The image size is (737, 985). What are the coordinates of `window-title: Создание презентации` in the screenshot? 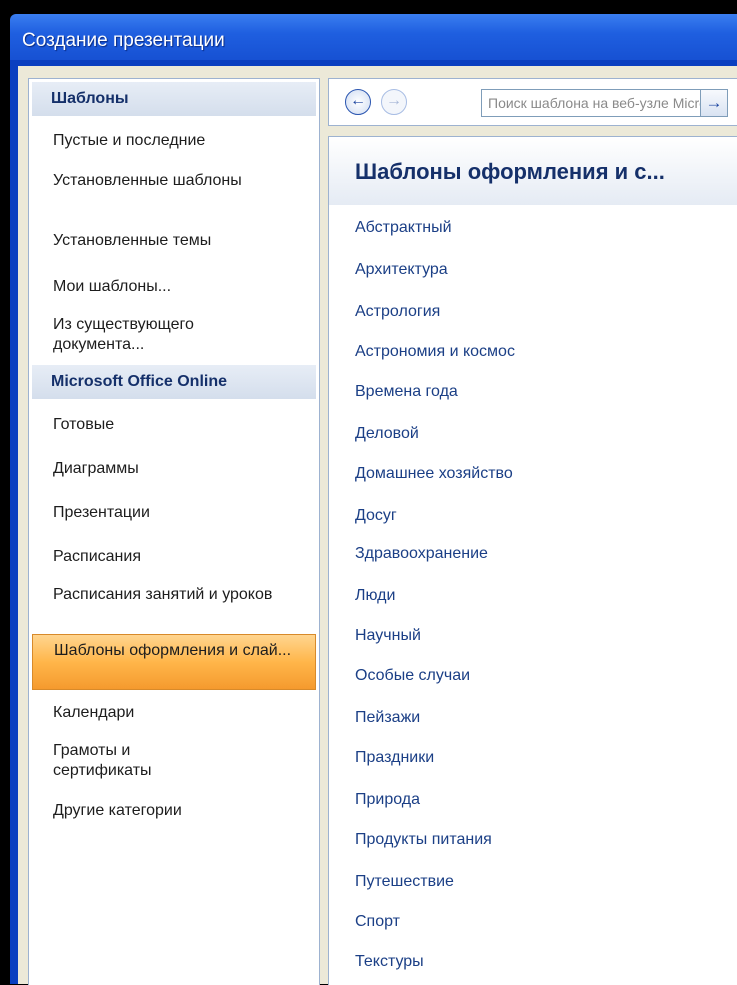 It's located at (123, 40).